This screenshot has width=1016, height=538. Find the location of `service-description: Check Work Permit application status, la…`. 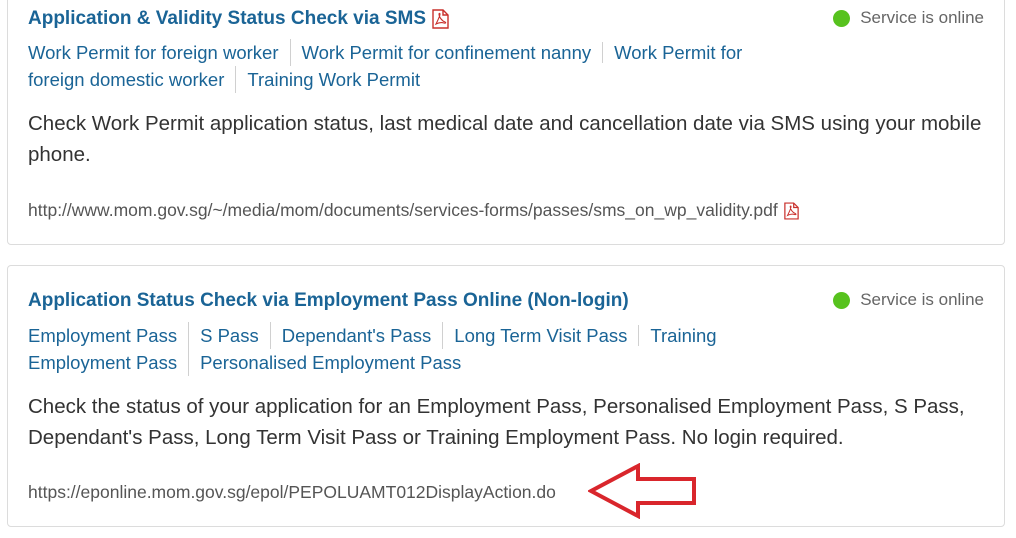

service-description: Check Work Permit application status, la… is located at coordinates (505, 139).